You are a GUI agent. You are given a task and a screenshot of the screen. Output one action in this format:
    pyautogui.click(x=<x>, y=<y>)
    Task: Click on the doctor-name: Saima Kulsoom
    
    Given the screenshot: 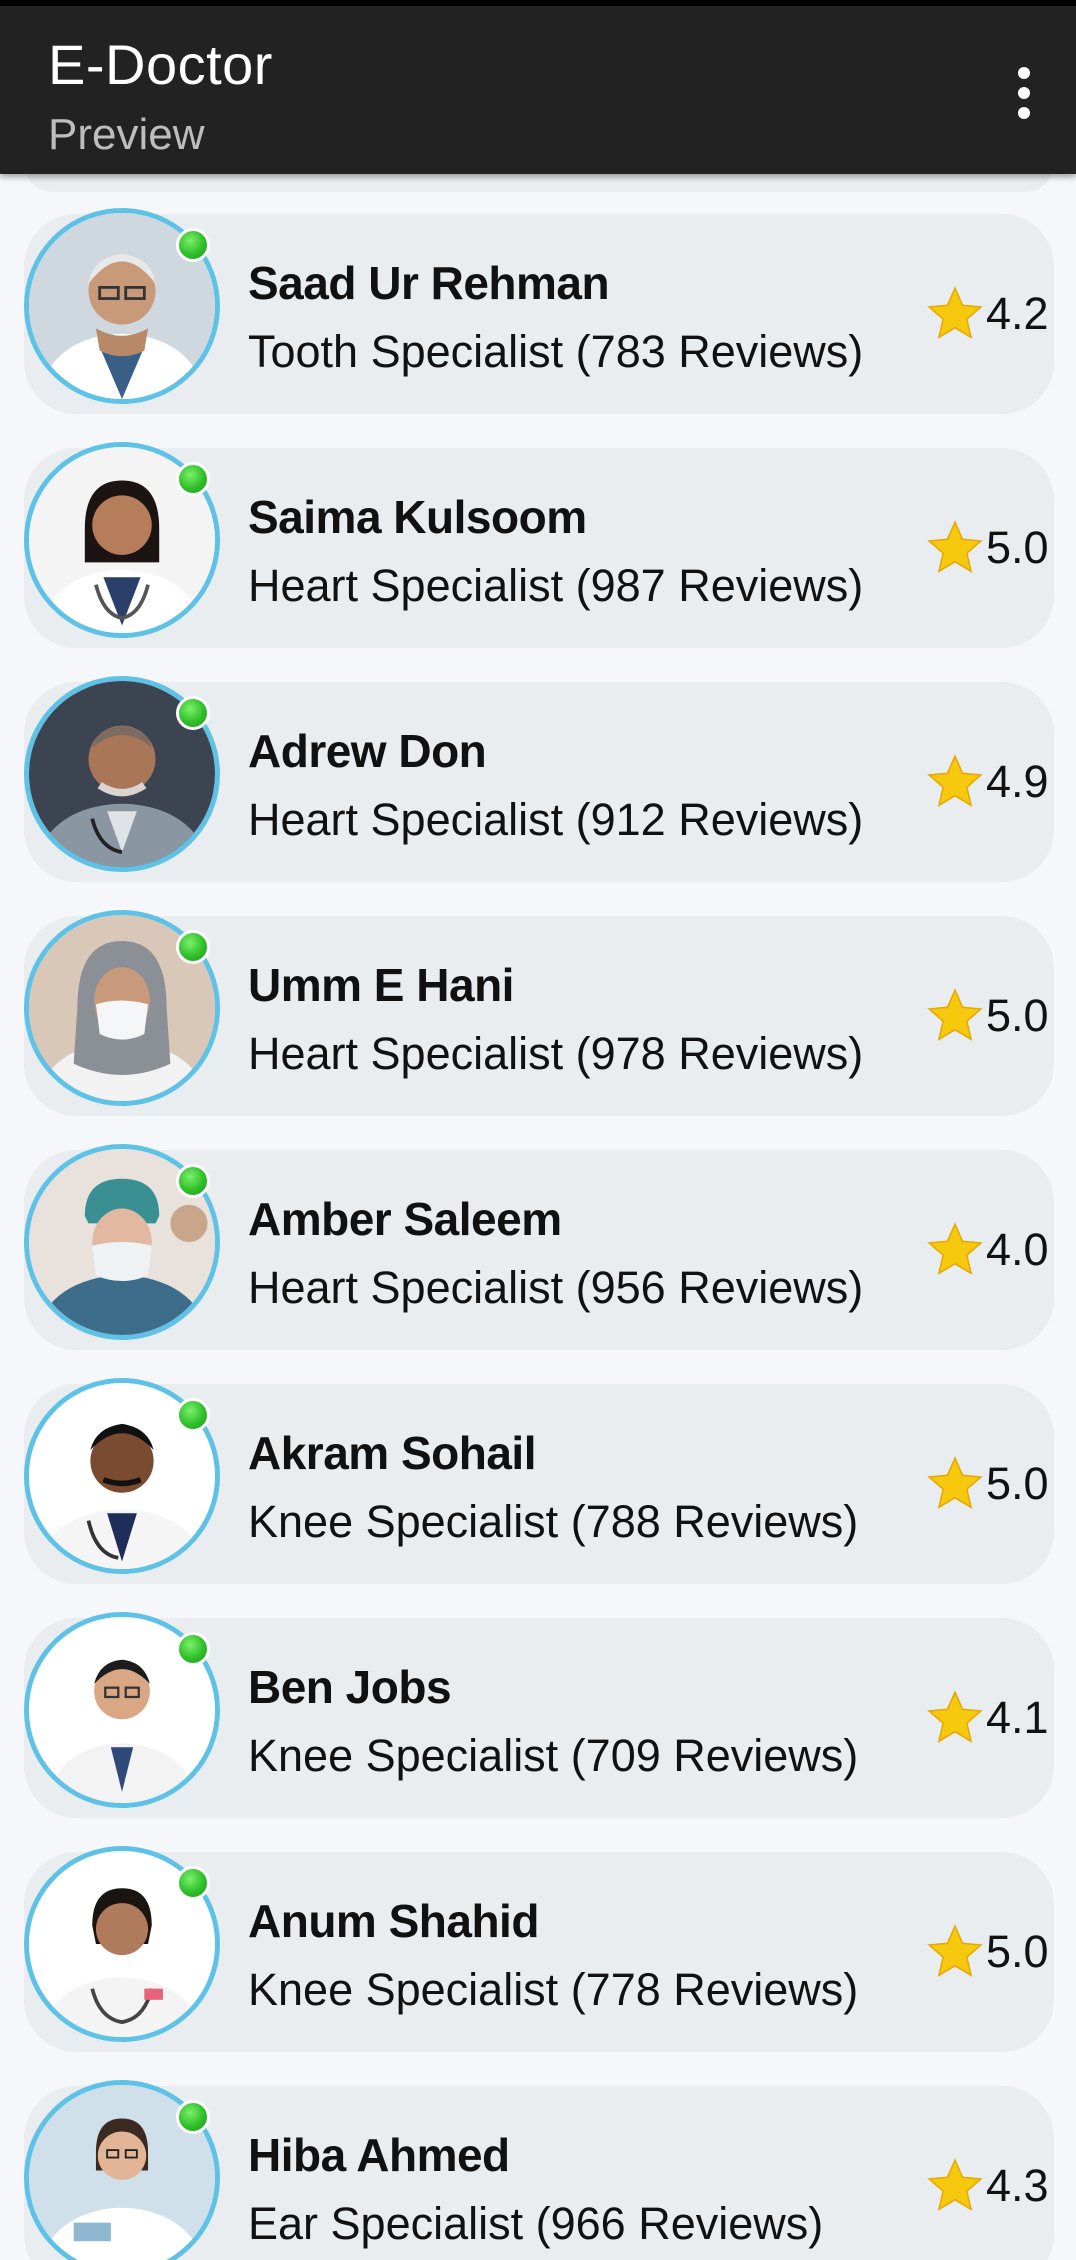 What is the action you would take?
    pyautogui.click(x=417, y=517)
    